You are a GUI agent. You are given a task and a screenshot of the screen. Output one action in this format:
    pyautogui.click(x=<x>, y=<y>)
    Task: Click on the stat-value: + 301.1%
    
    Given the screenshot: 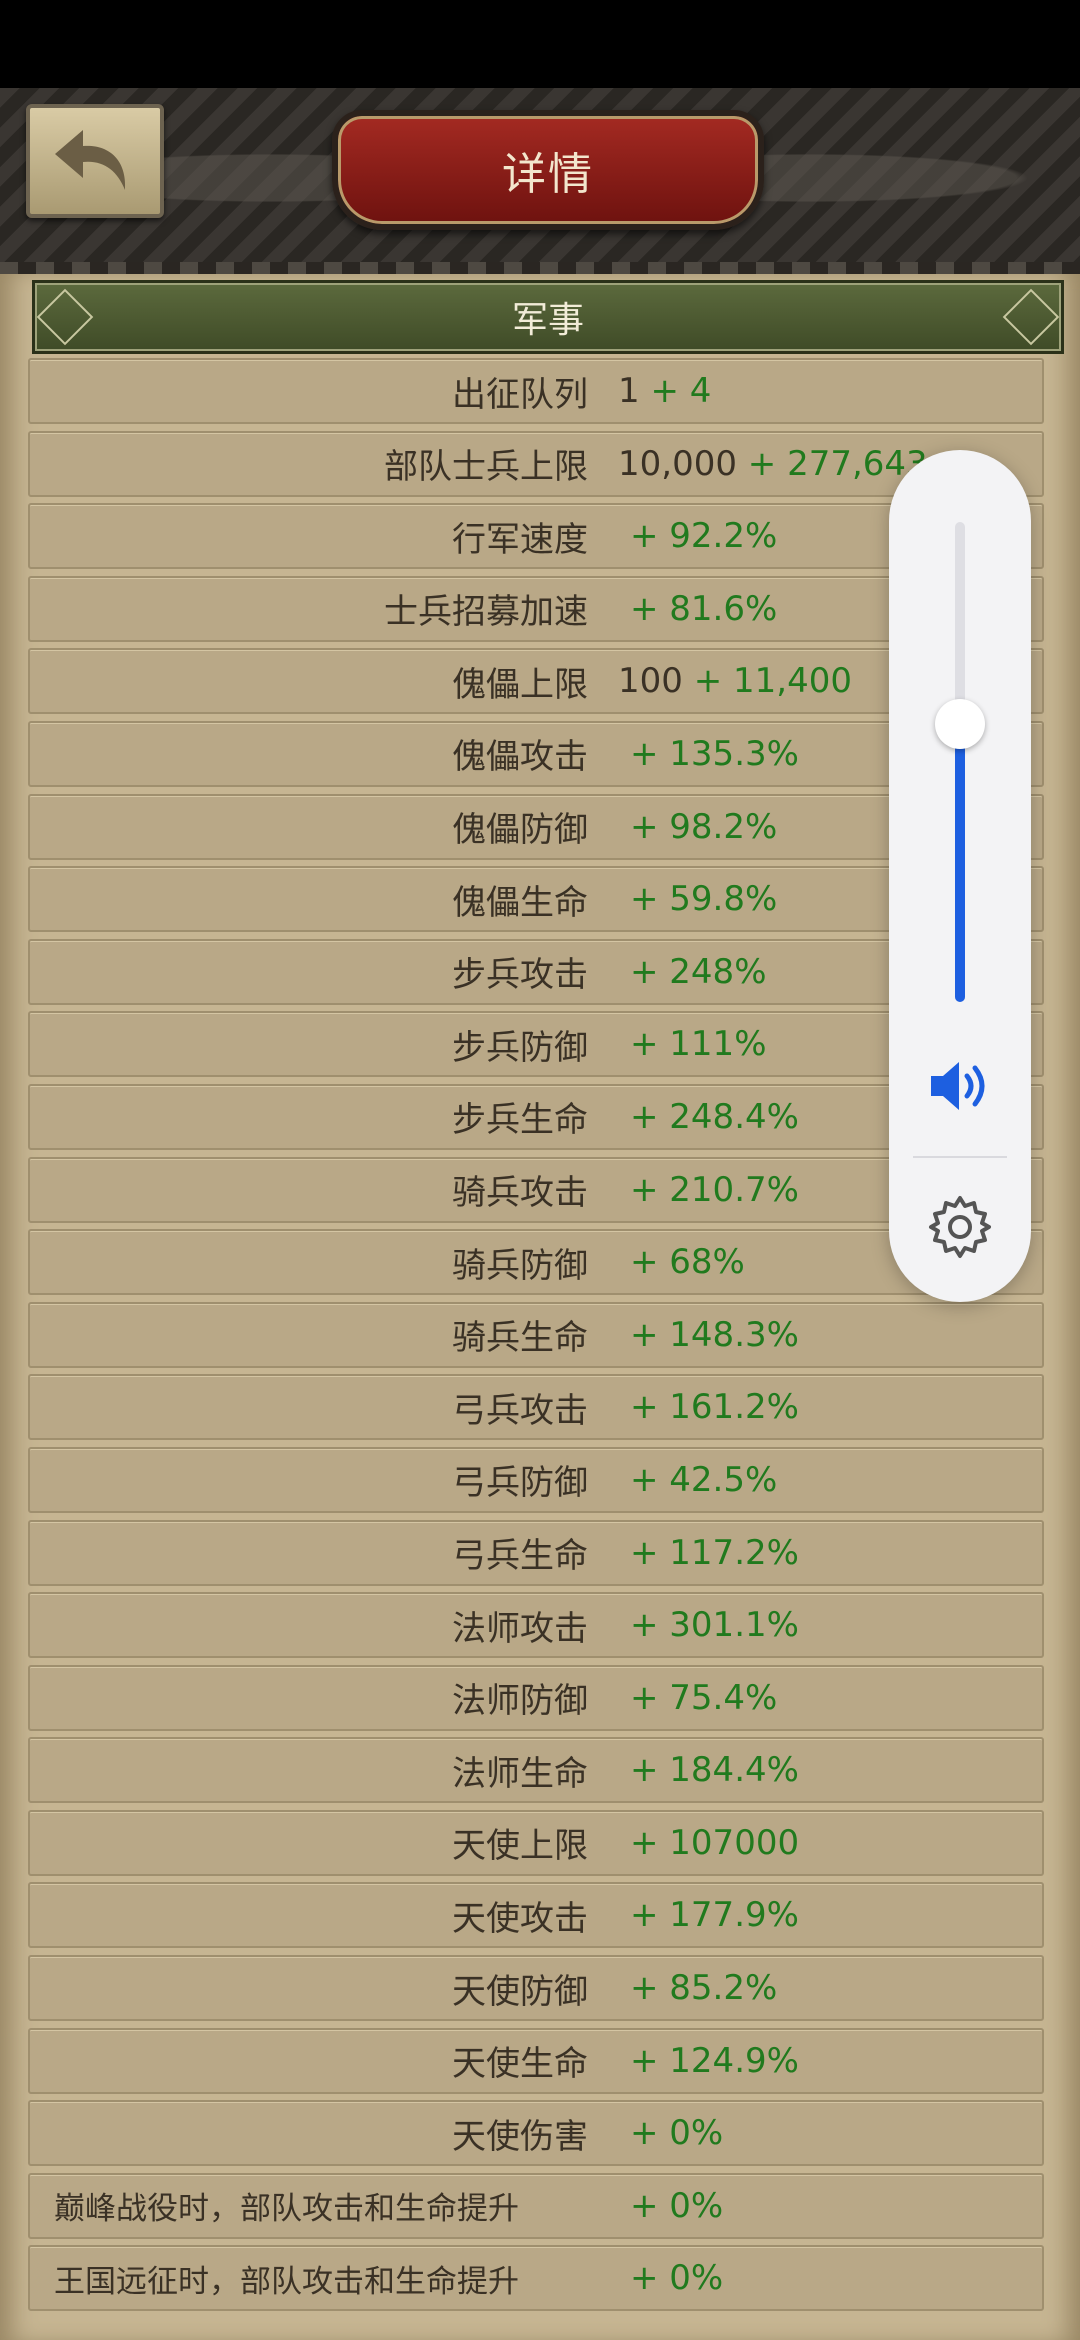 What is the action you would take?
    pyautogui.click(x=693, y=1625)
    